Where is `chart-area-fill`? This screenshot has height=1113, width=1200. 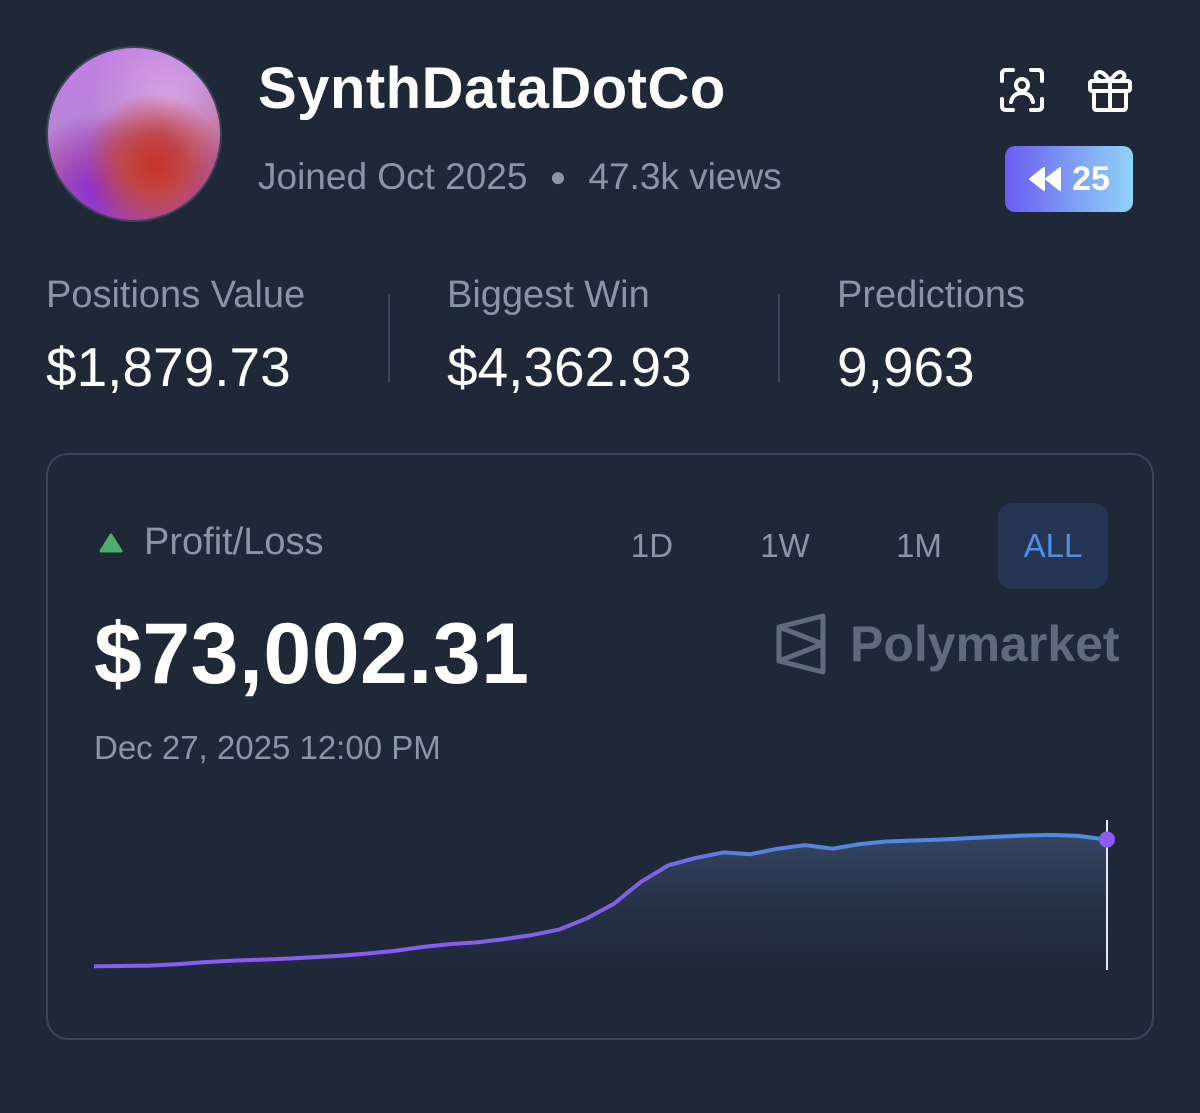
chart-area-fill is located at coordinates (600, 902).